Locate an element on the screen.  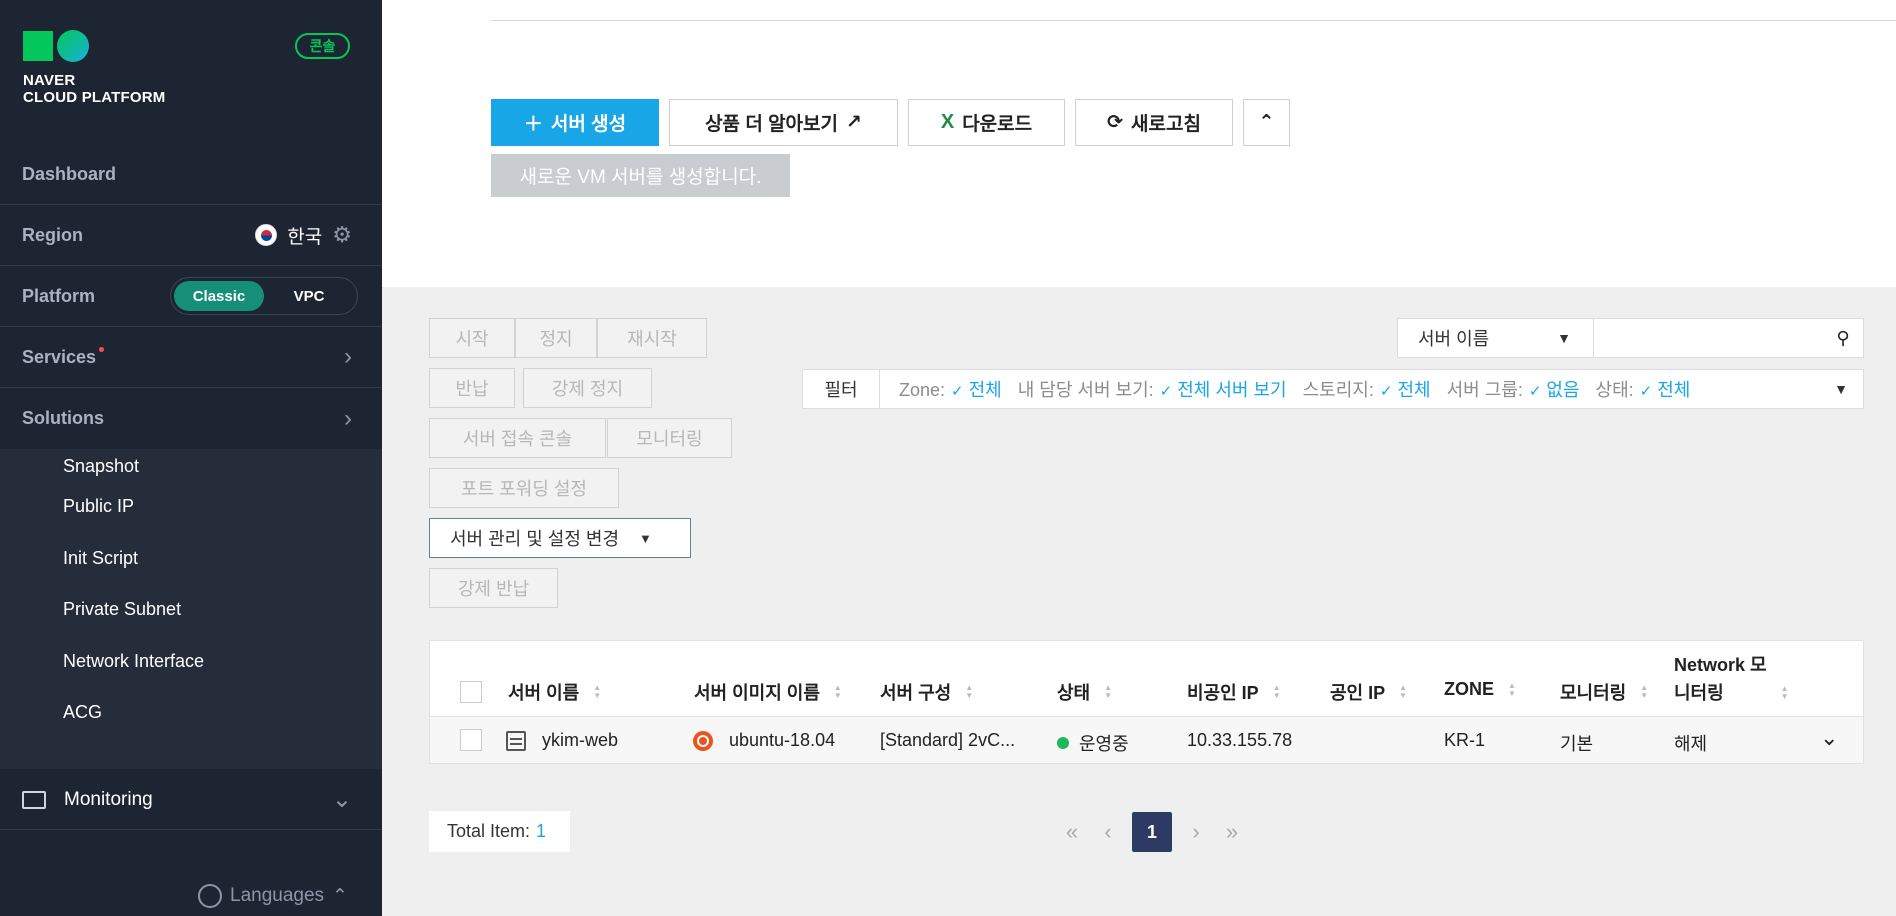
filter-storage: 스토리지: ✓ 전체 is located at coordinates (1366, 390).